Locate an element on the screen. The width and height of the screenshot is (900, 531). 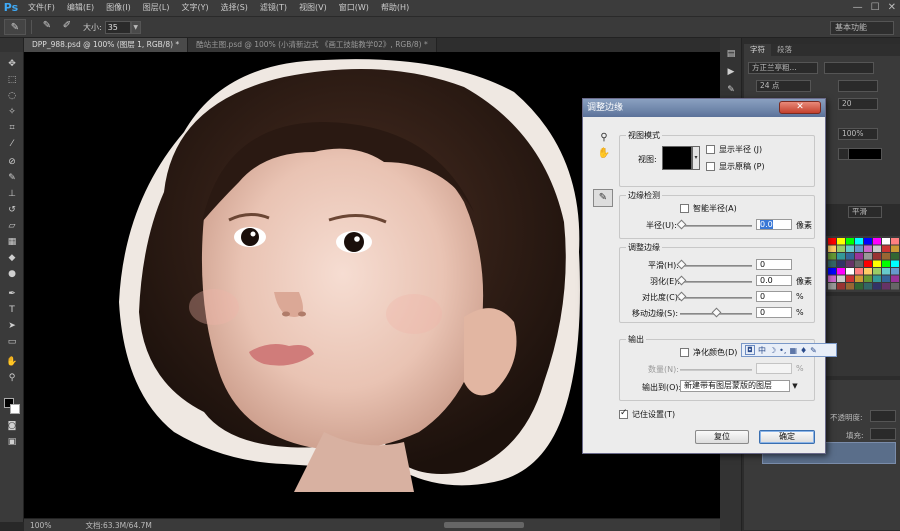
ime-moon-icon: ☽ is located at coordinates (772, 350).